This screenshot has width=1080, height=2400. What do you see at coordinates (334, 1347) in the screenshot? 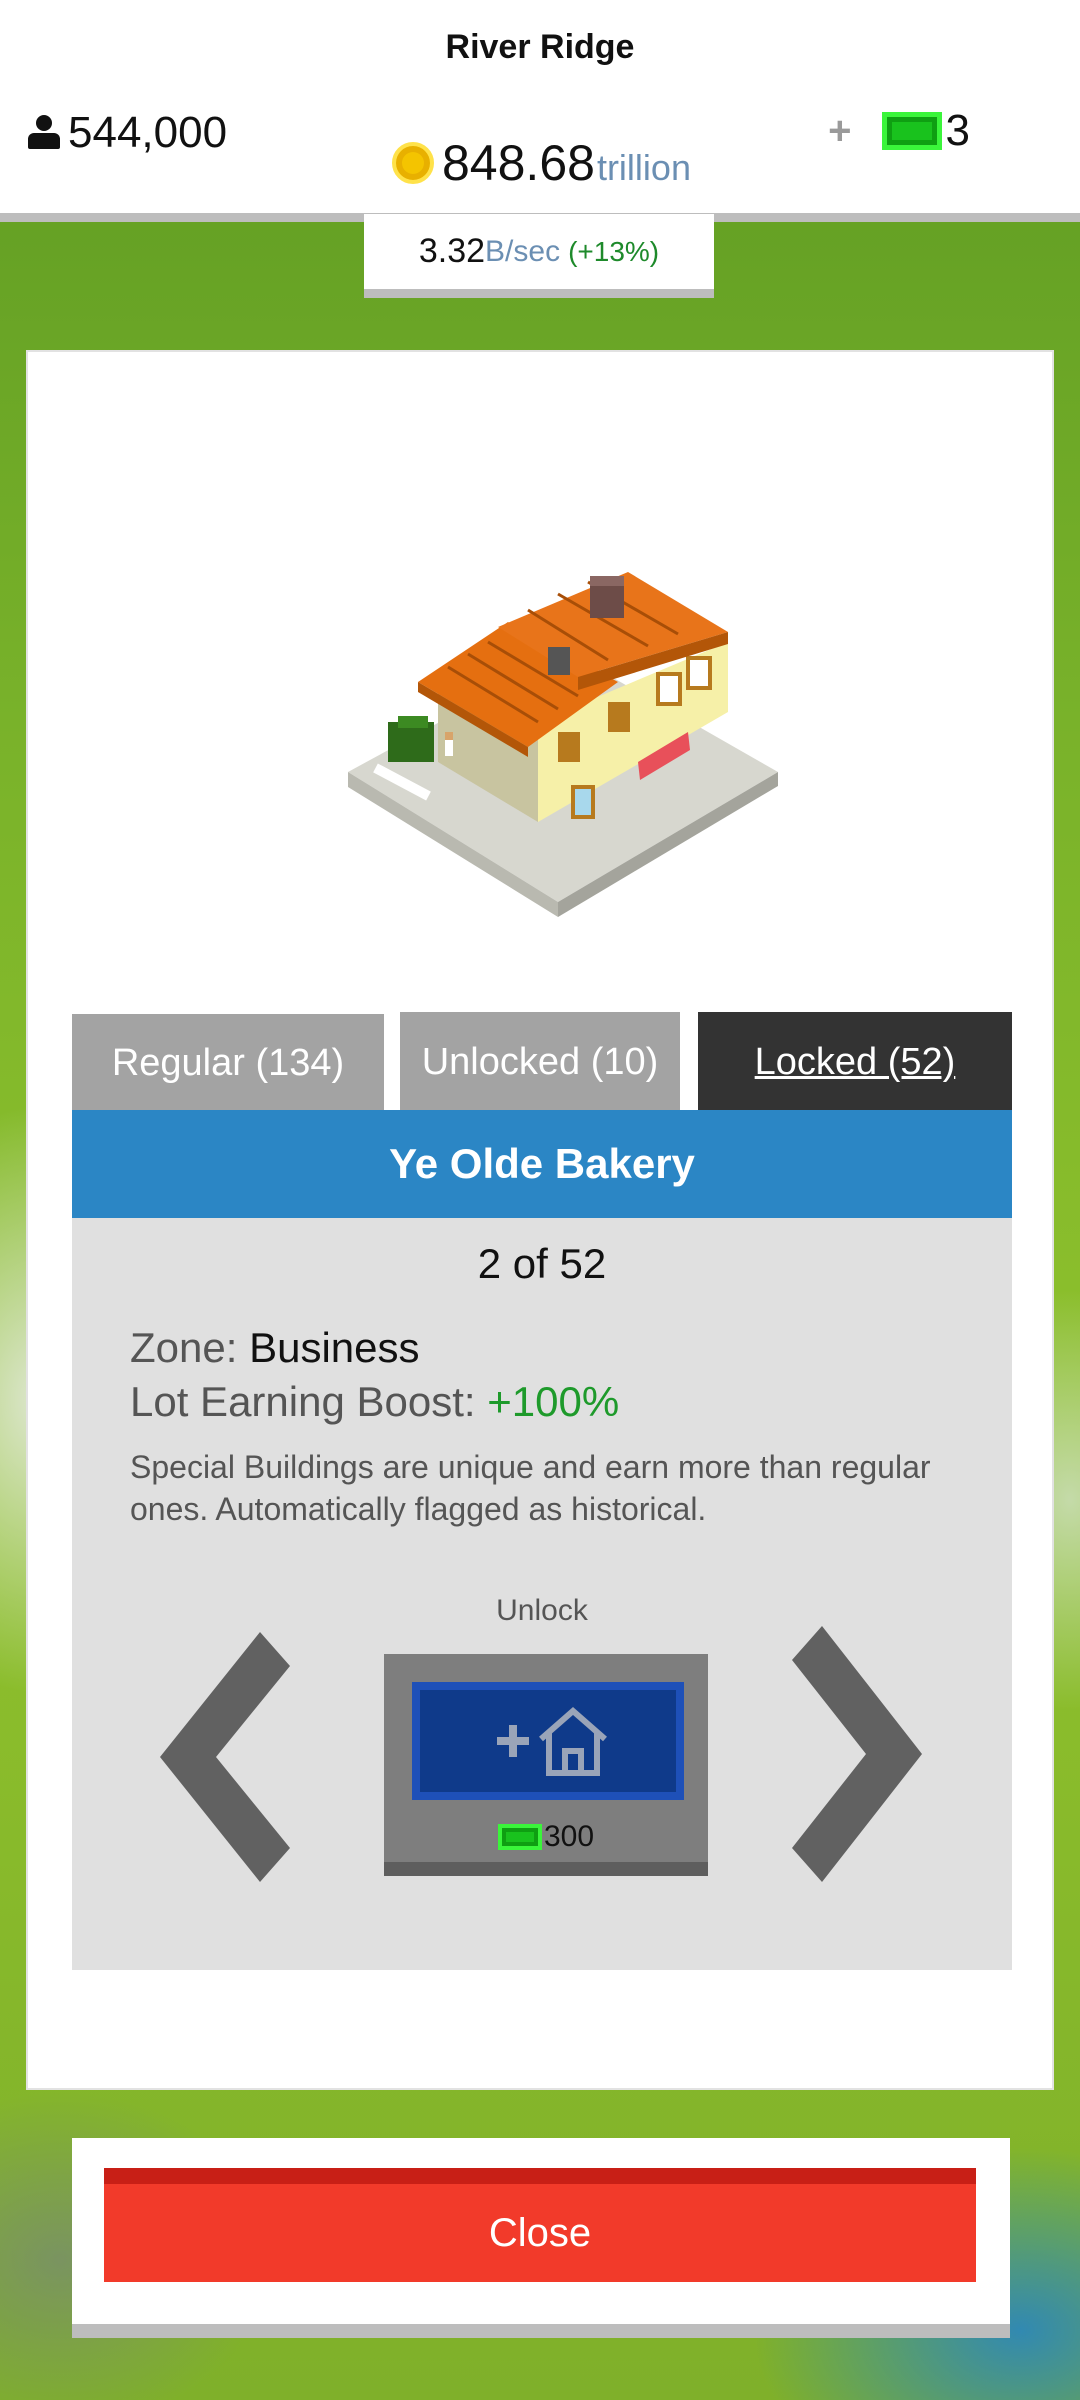
I see `zone-value: Business` at bounding box center [334, 1347].